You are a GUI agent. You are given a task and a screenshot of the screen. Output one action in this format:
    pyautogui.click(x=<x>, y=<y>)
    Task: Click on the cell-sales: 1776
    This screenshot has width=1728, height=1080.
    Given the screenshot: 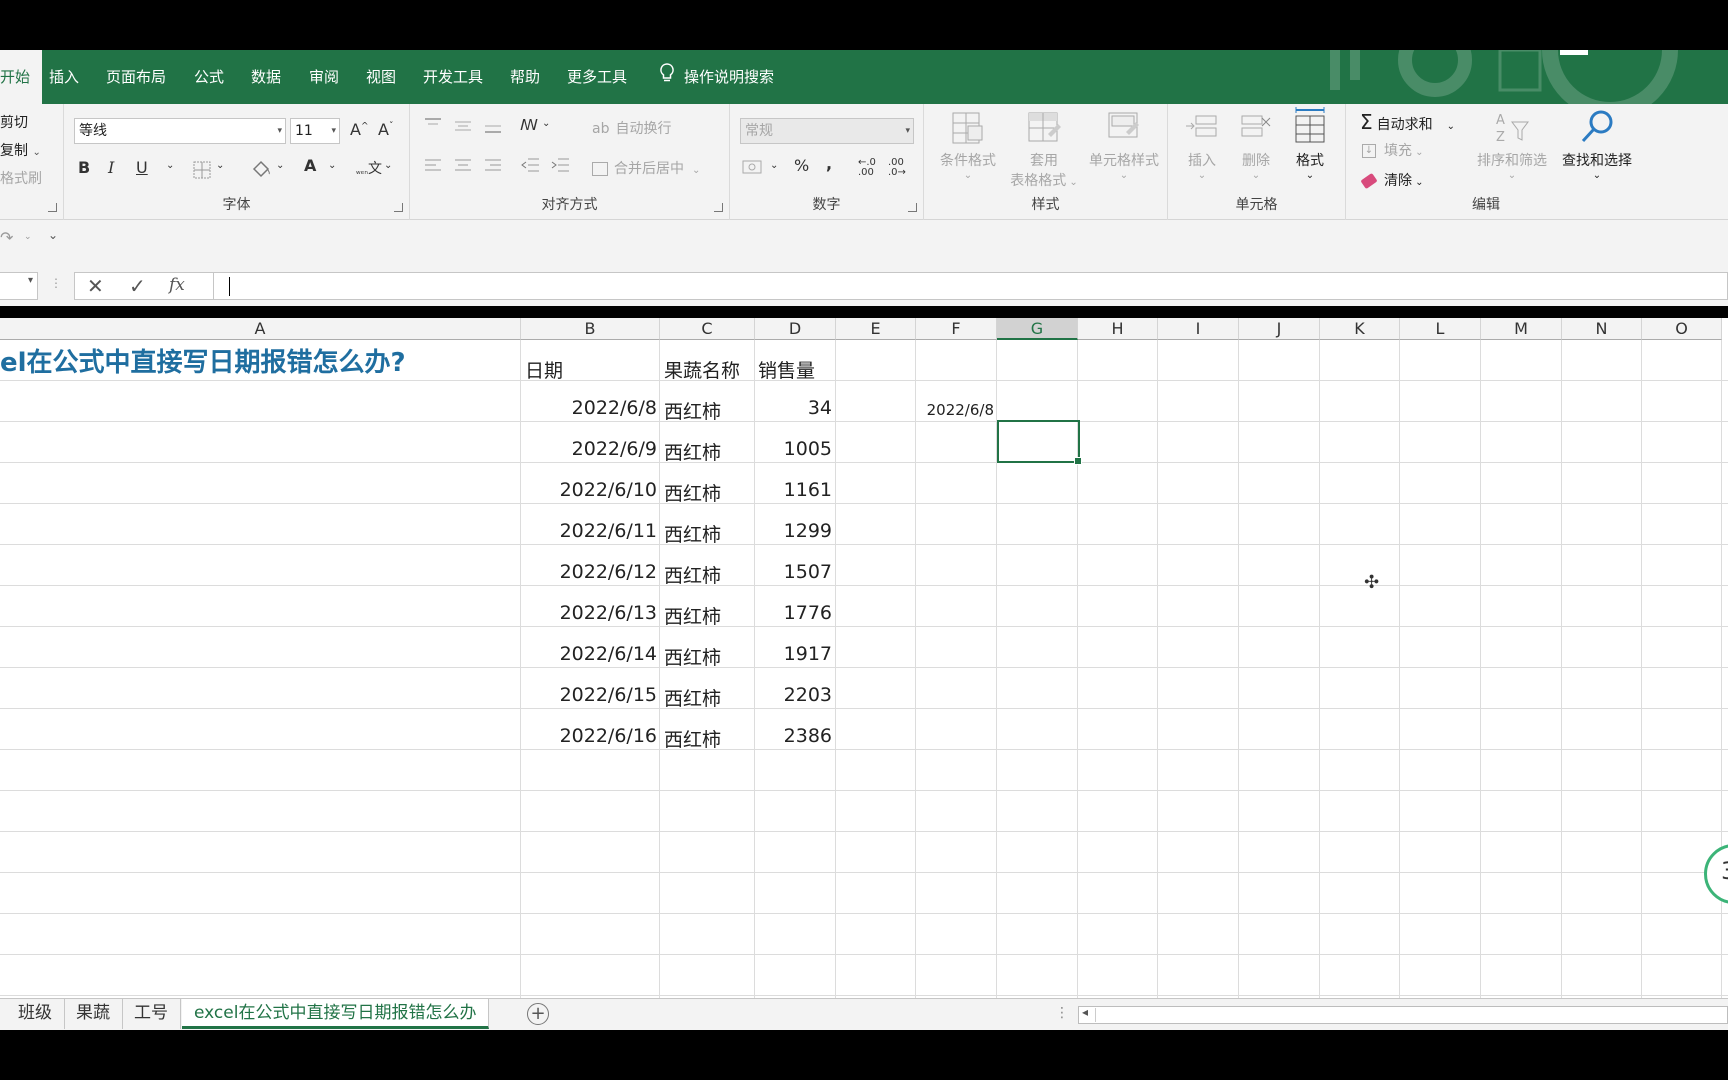 What is the action you would take?
    pyautogui.click(x=793, y=613)
    